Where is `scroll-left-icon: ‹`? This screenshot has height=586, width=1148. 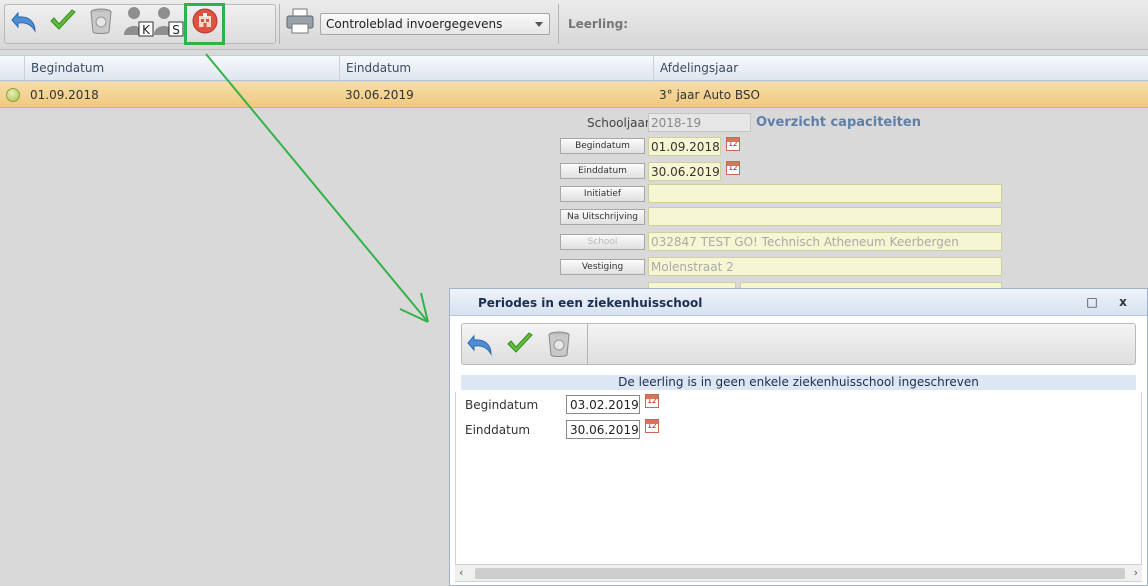 scroll-left-icon: ‹ is located at coordinates (461, 572).